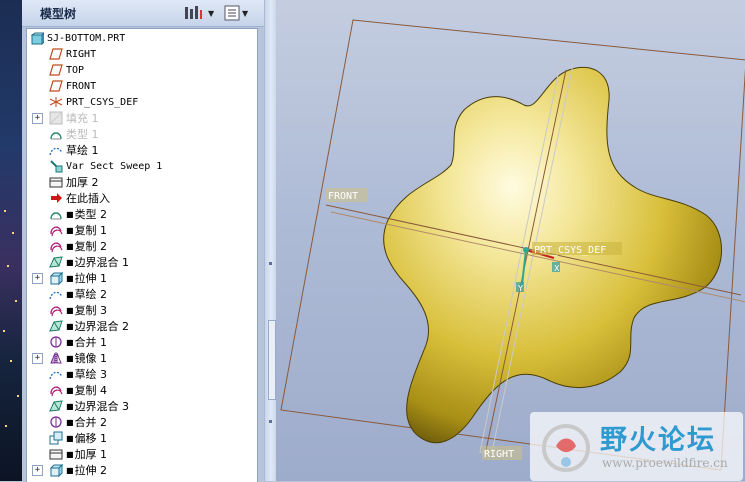 The width and height of the screenshot is (745, 482). What do you see at coordinates (141, 70) in the screenshot?
I see `tree-item: TOP` at bounding box center [141, 70].